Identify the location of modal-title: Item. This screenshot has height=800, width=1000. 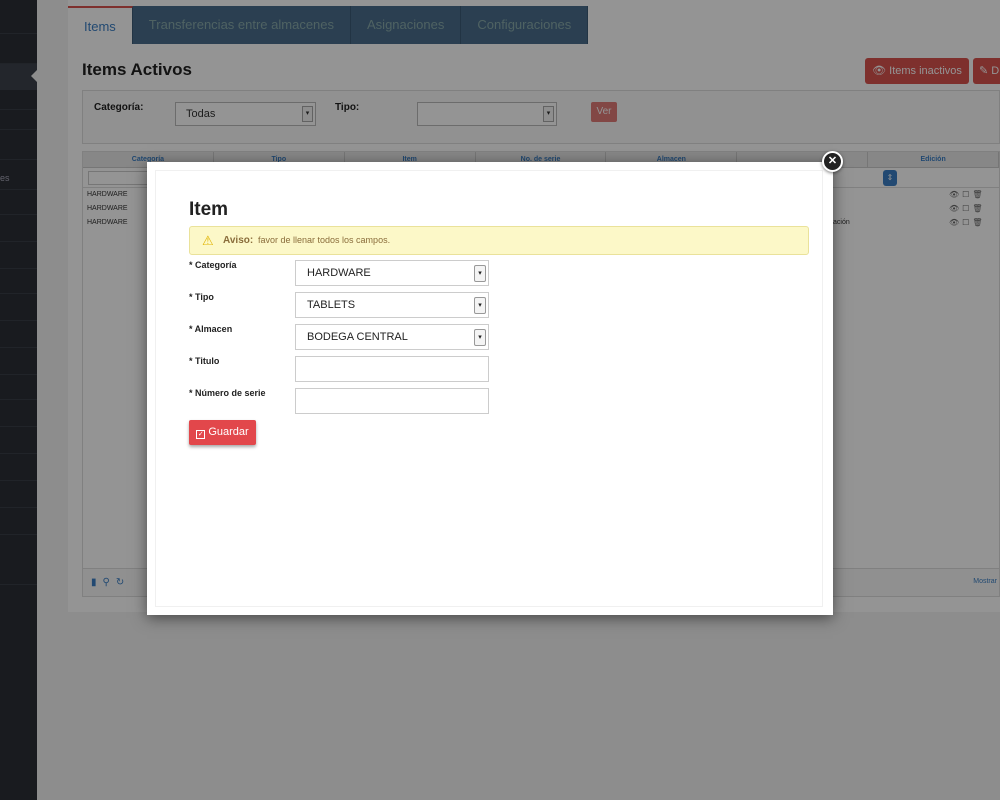
(209, 209).